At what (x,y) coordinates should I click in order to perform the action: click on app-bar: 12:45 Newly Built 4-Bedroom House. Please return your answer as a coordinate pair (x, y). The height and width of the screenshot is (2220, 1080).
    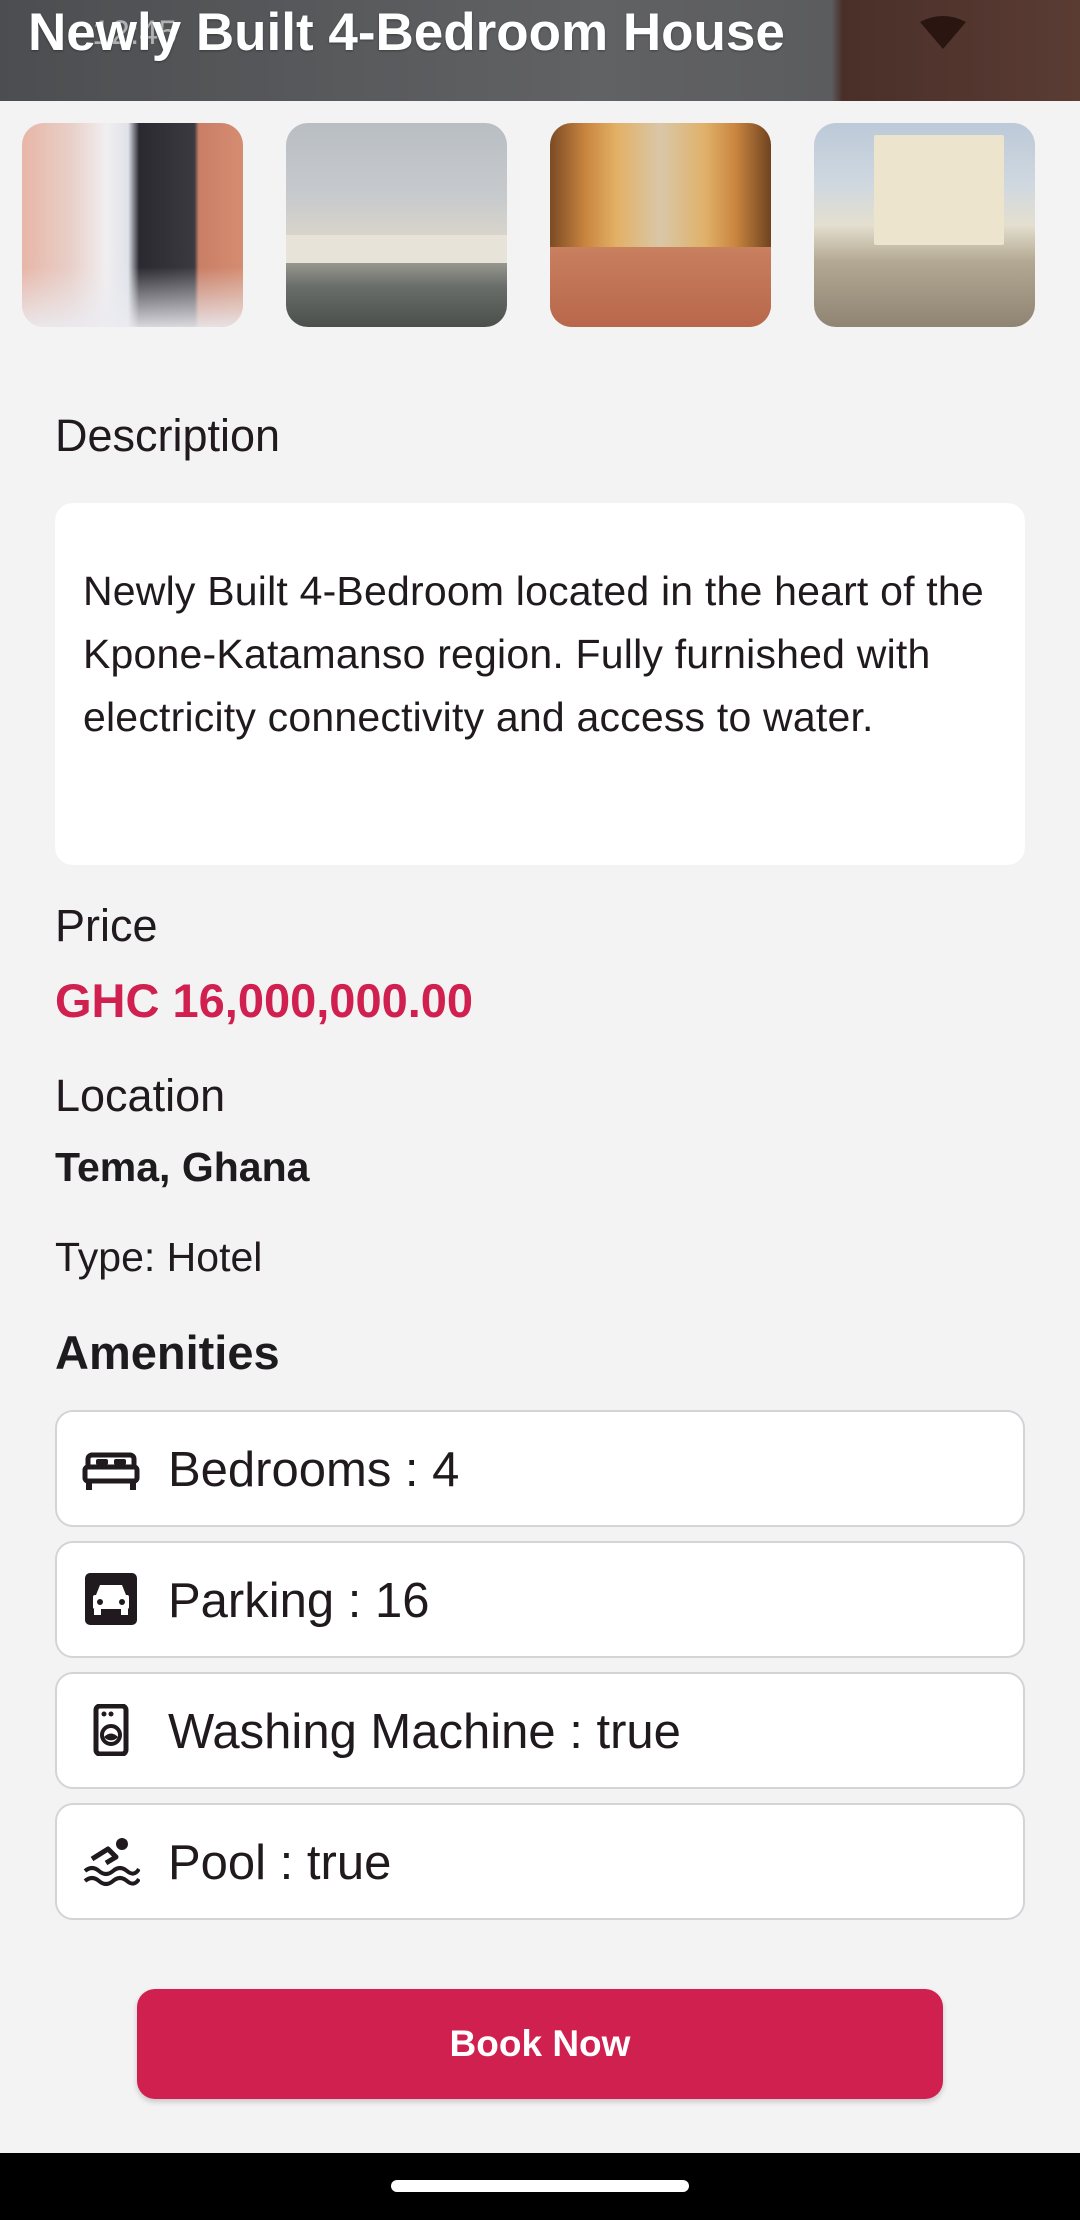
    Looking at the image, I should click on (540, 50).